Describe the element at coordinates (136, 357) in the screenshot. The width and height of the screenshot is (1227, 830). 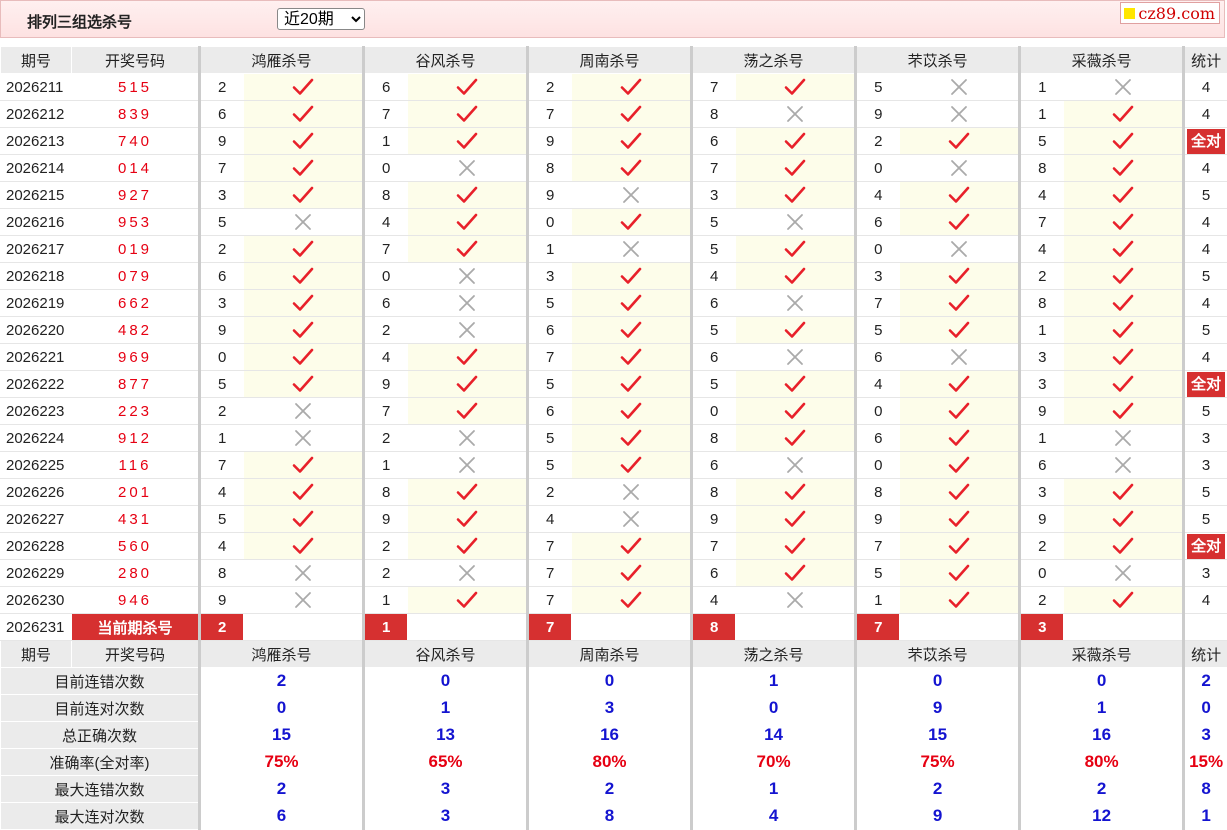
I see `draw-number-cell: 969` at that location.